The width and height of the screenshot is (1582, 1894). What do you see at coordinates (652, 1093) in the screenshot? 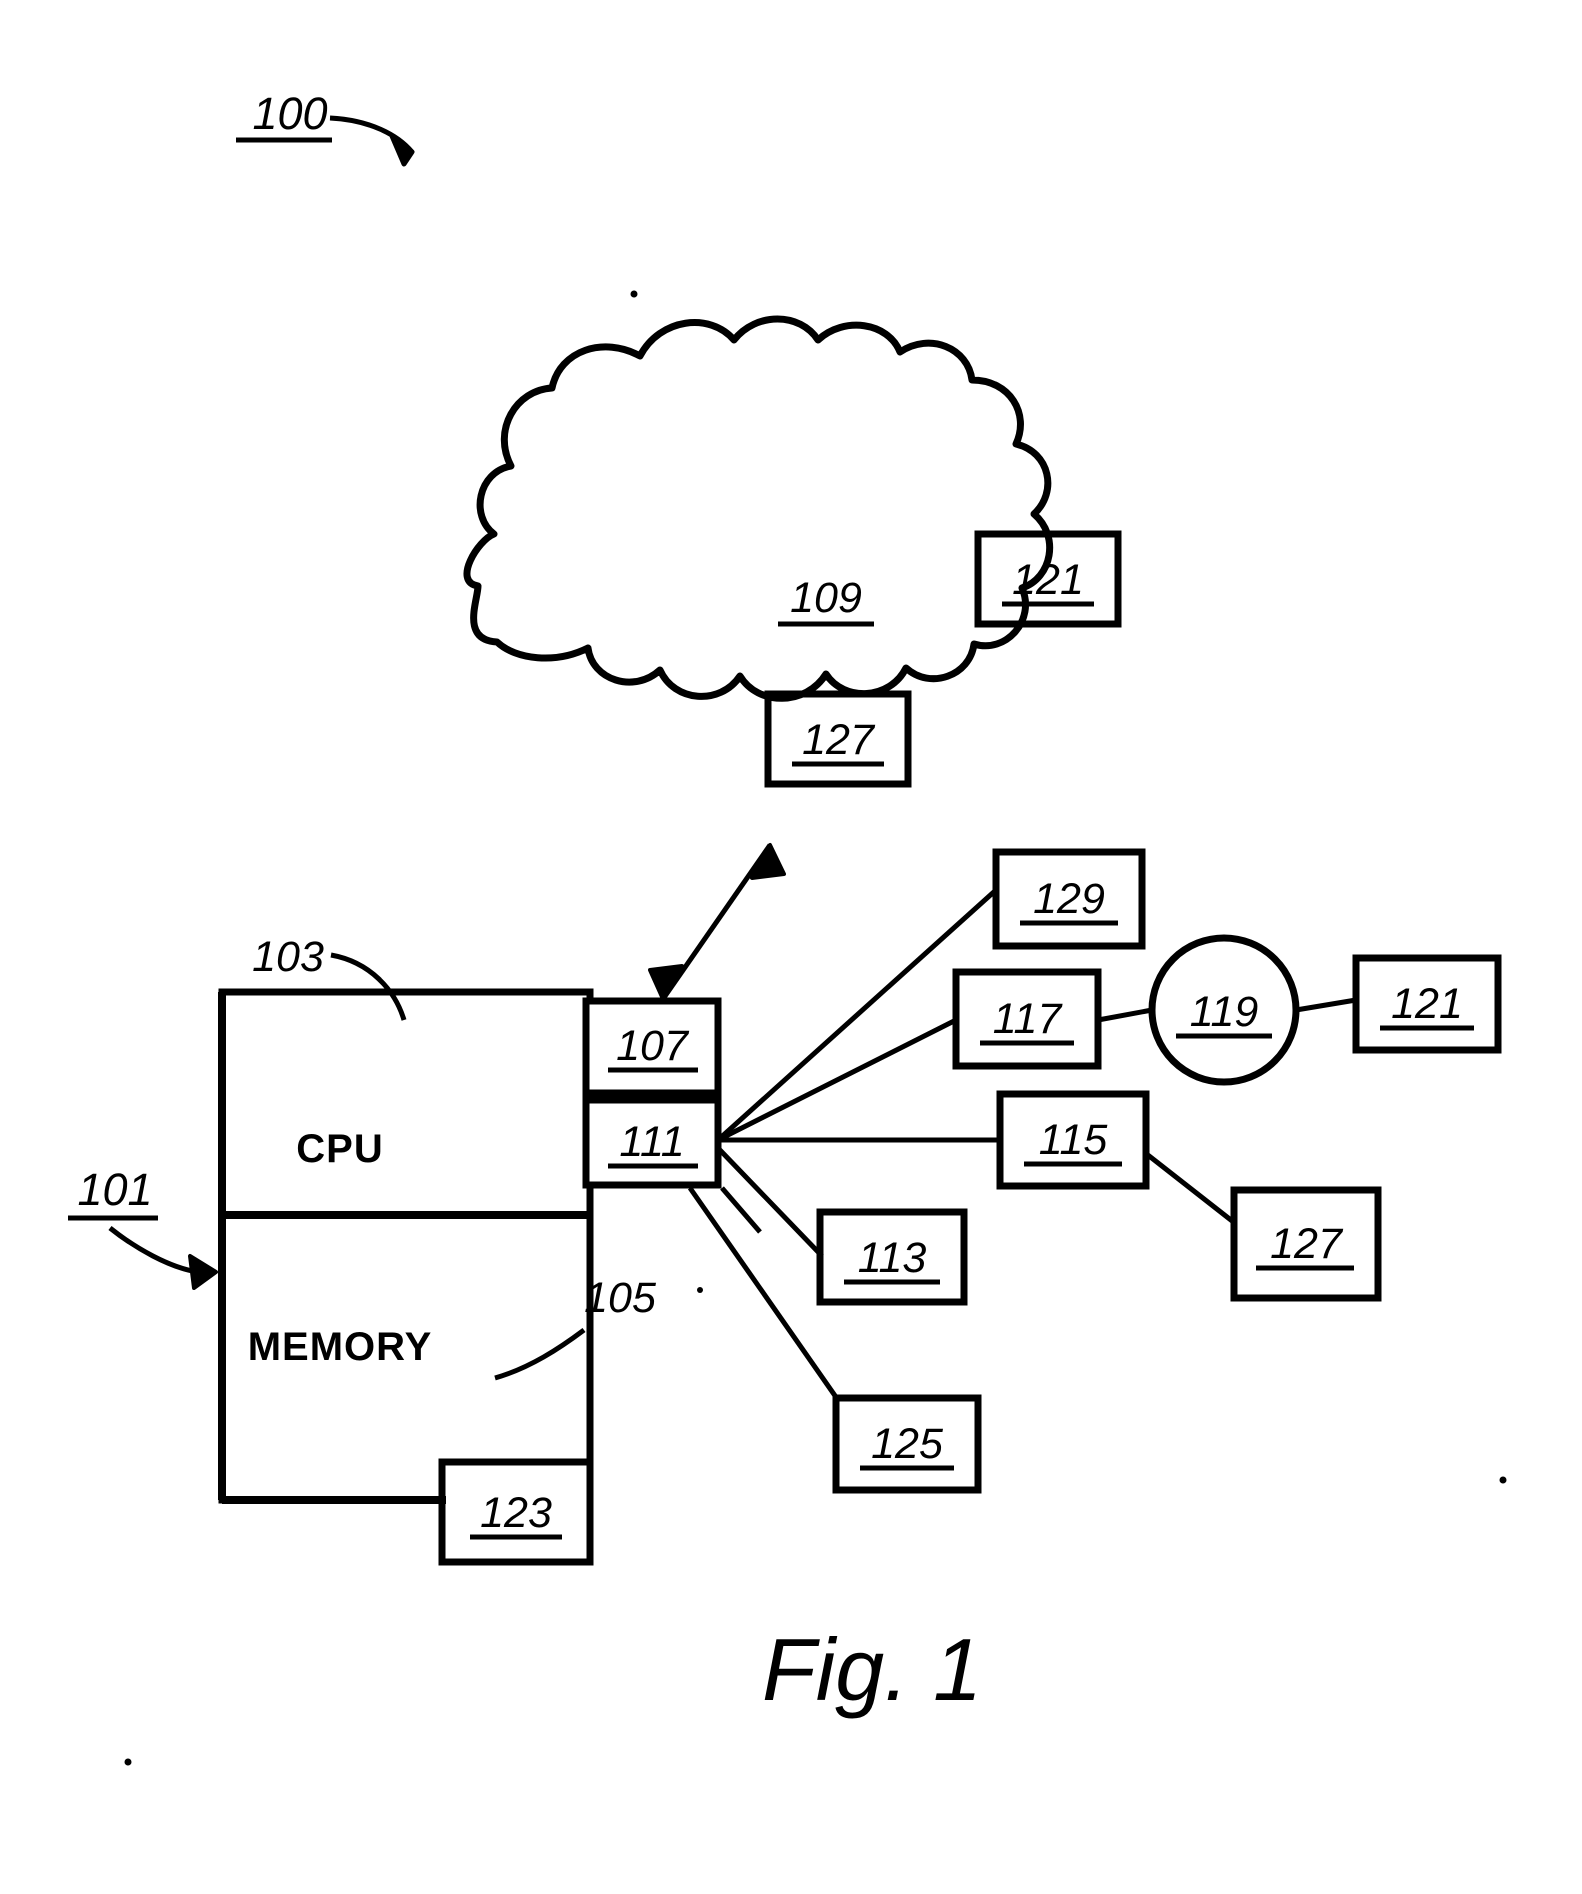
I see `interface-boxes-group: 107 111` at bounding box center [652, 1093].